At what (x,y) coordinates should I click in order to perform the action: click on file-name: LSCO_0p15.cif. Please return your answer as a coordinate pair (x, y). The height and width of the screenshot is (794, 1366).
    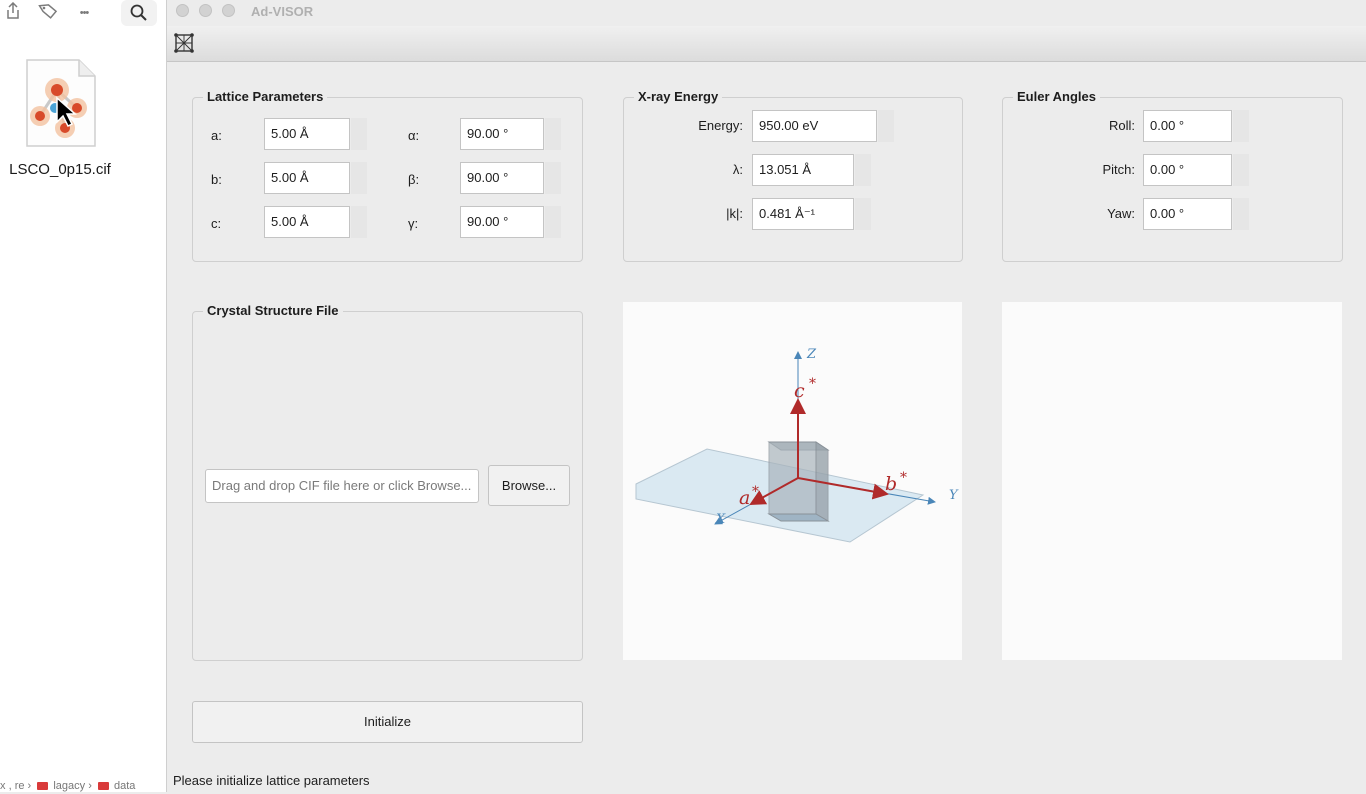
    Looking at the image, I should click on (60, 169).